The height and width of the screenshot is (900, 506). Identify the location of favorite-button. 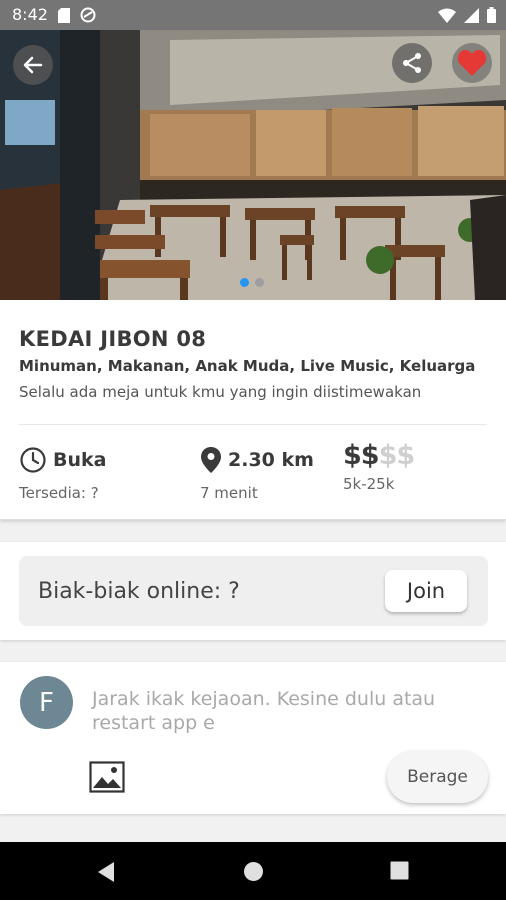
(472, 63).